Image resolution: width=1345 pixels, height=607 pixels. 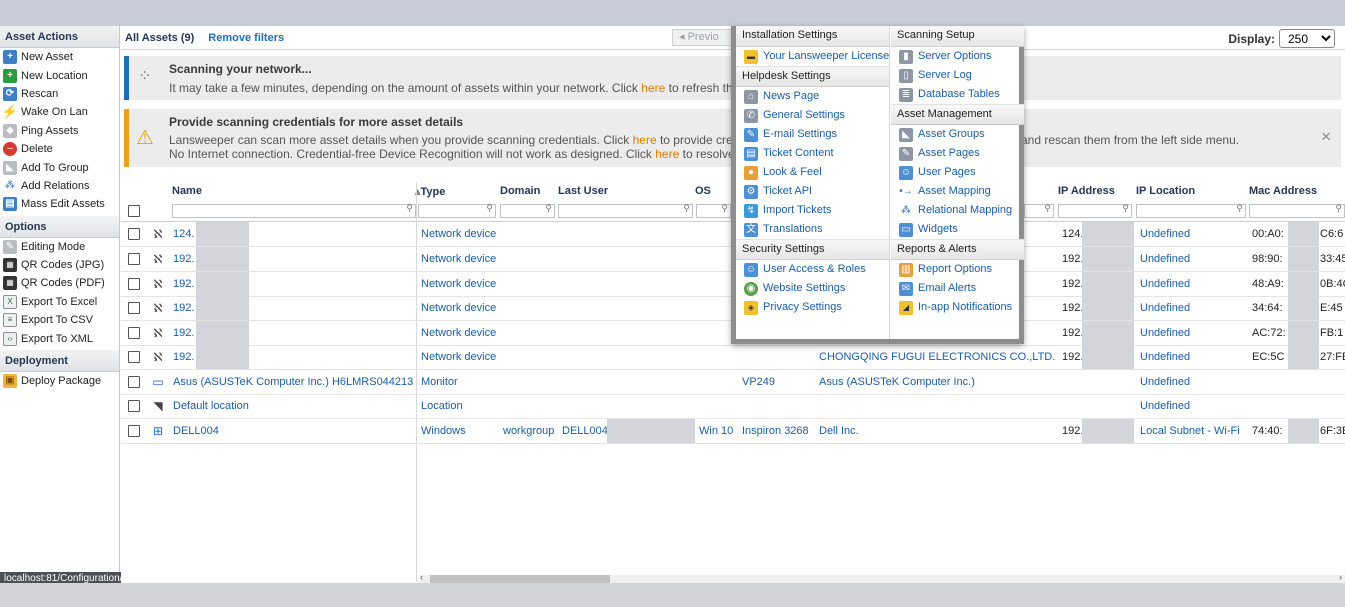 I want to click on menu-asset-groups: ◣ Asset Groups, so click(x=957, y=134).